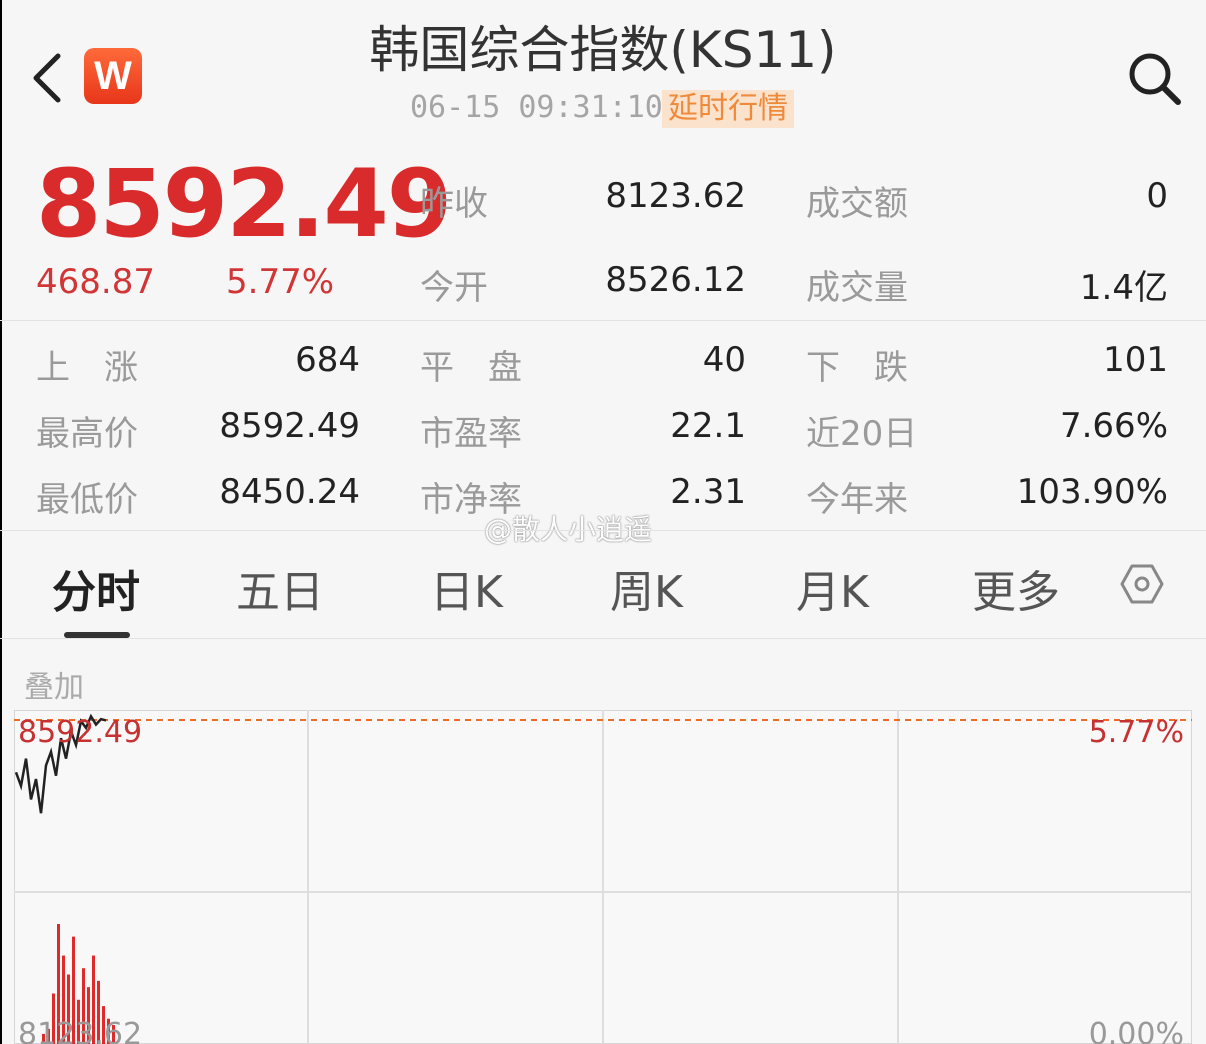  I want to click on pe-value: 22.1, so click(708, 426).